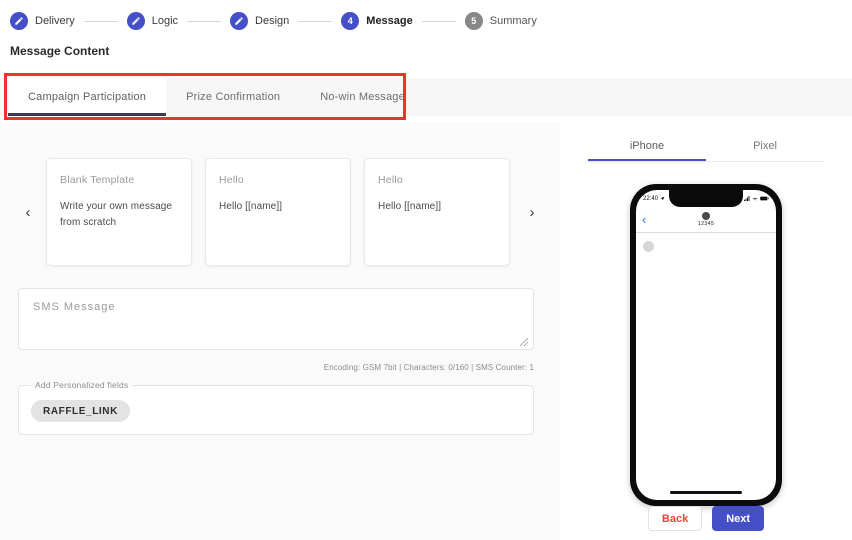  What do you see at coordinates (706, 224) in the screenshot?
I see `phone-contact-name: 12345` at bounding box center [706, 224].